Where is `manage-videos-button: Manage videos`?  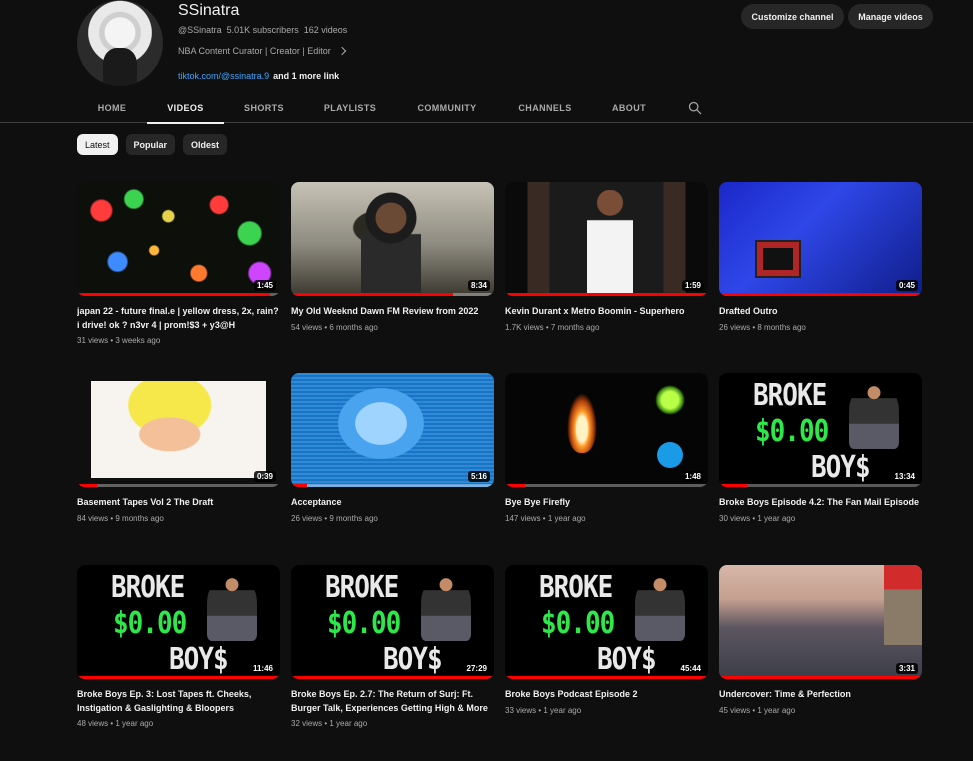 manage-videos-button: Manage videos is located at coordinates (890, 16).